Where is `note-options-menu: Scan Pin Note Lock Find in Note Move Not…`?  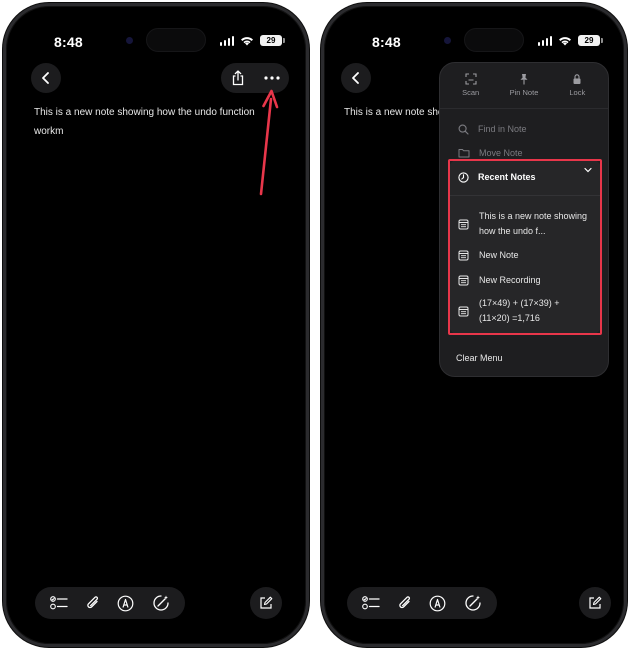
note-options-menu: Scan Pin Note Lock Find in Note Move Not… is located at coordinates (524, 219).